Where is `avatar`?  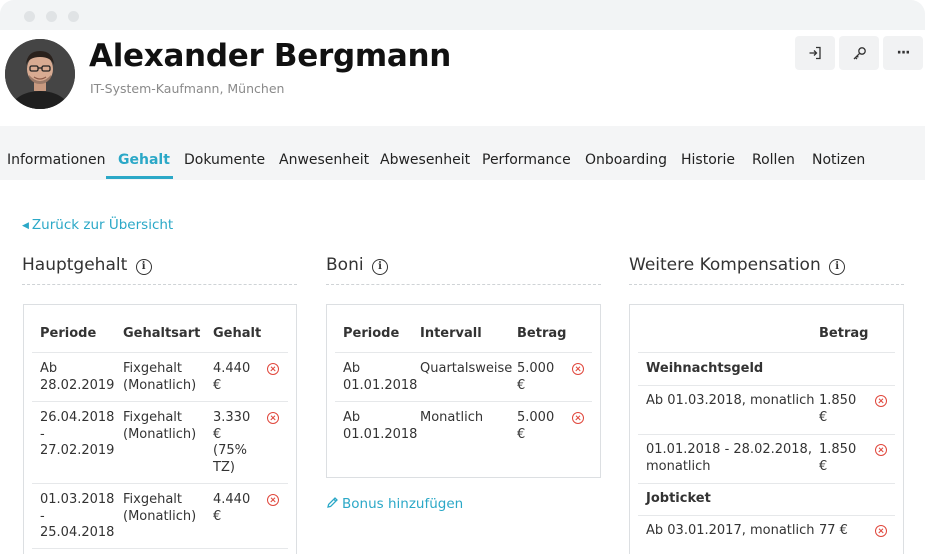 avatar is located at coordinates (40, 74).